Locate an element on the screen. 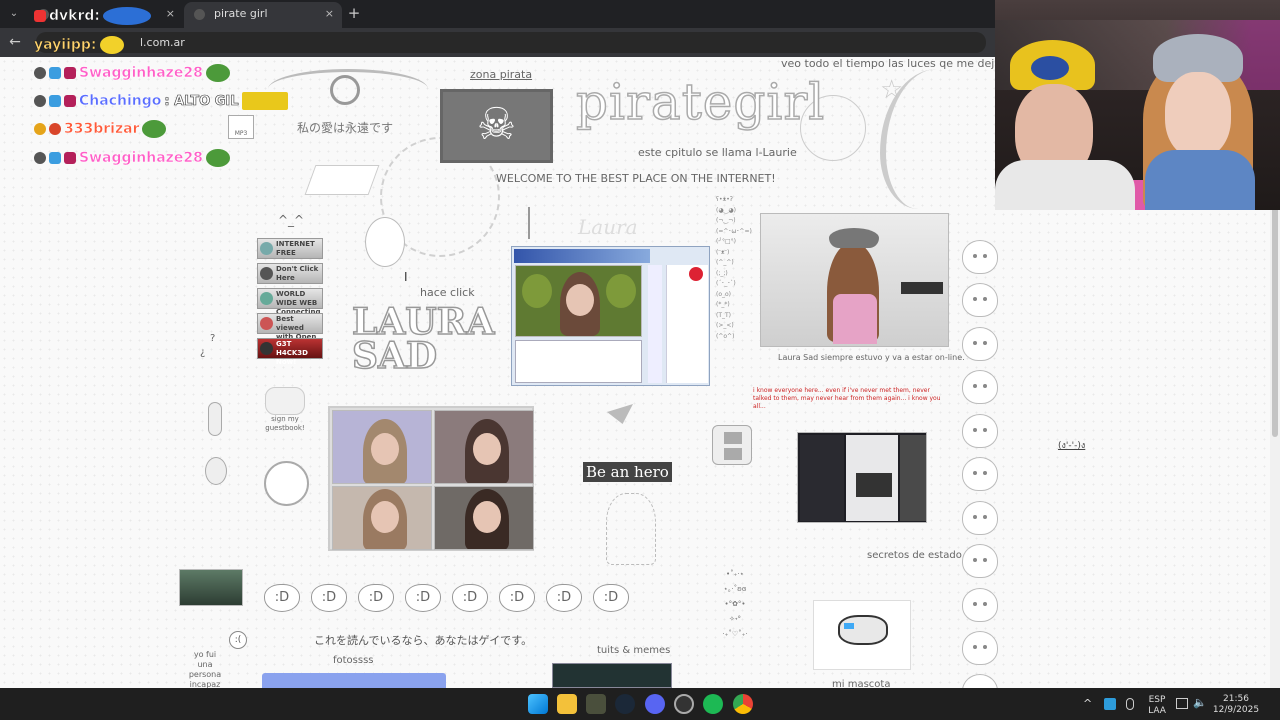 This screenshot has width=1280, height=720. secretos-link: secretos de estado is located at coordinates (914, 555).